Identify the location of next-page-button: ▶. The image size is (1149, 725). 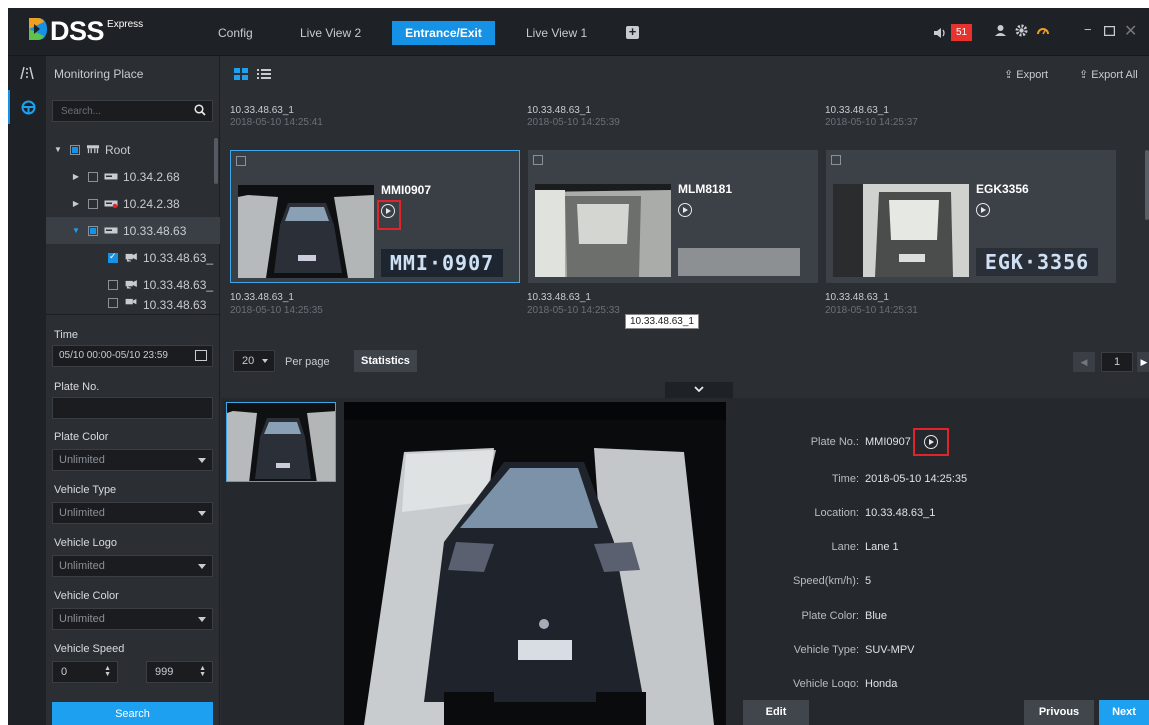
(1143, 362).